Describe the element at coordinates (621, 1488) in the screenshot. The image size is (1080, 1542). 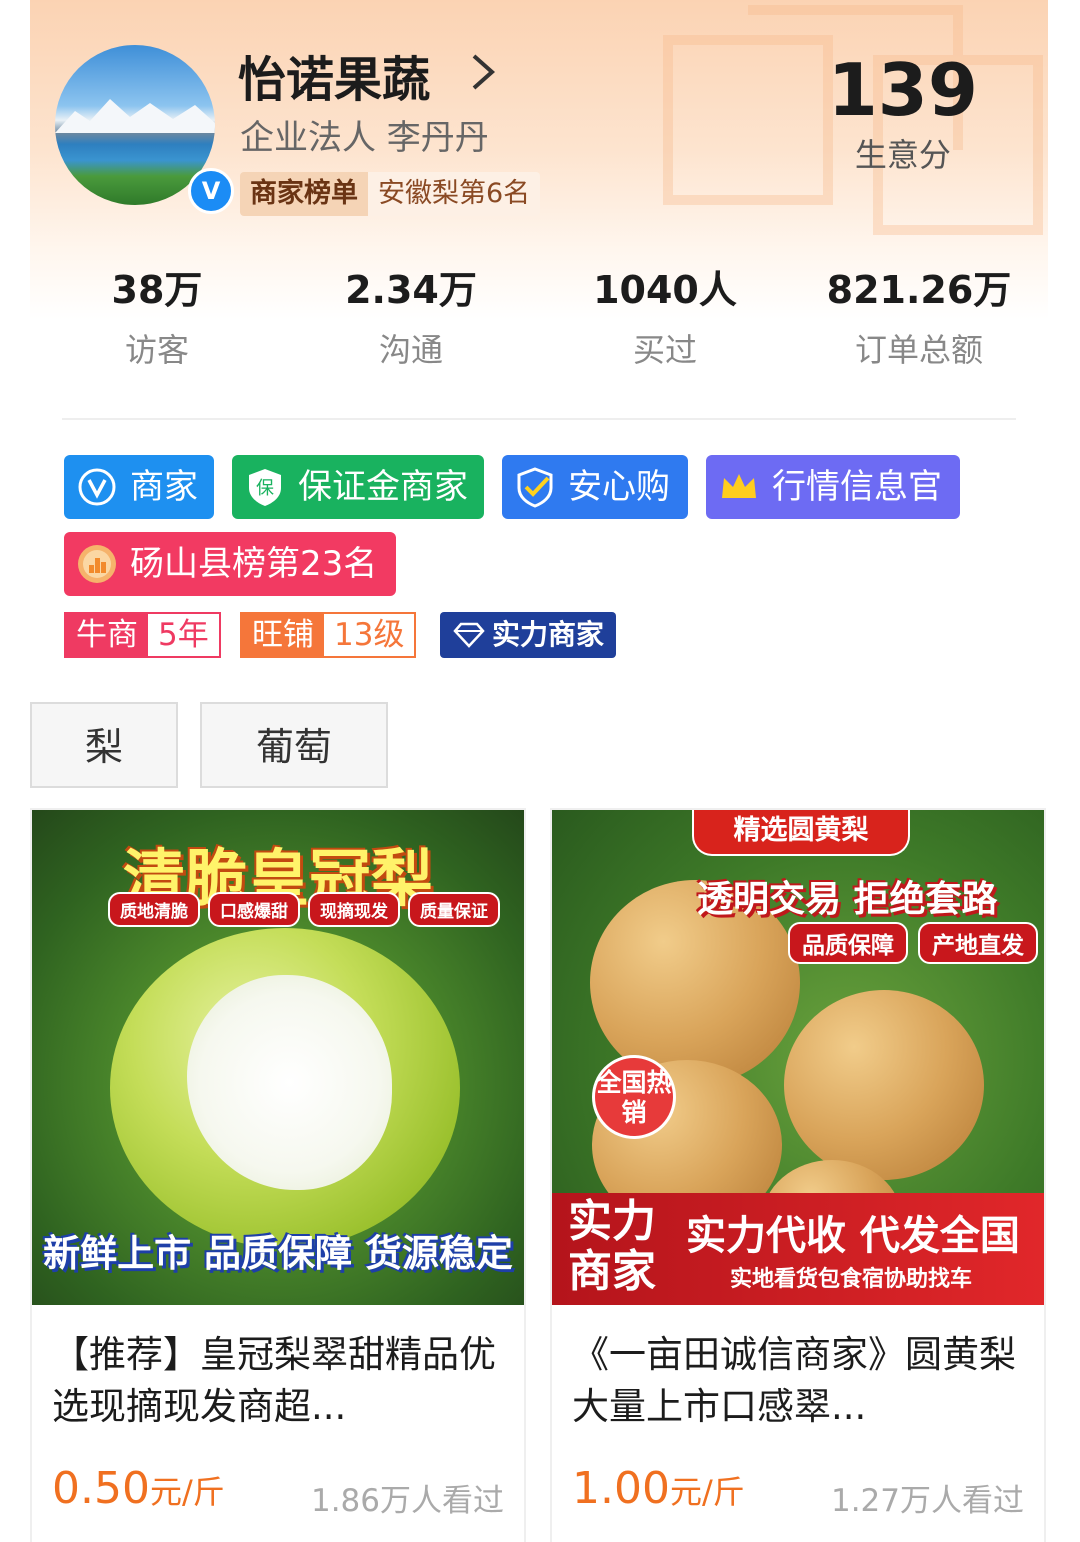
I see `price-value: 1.00` at that location.